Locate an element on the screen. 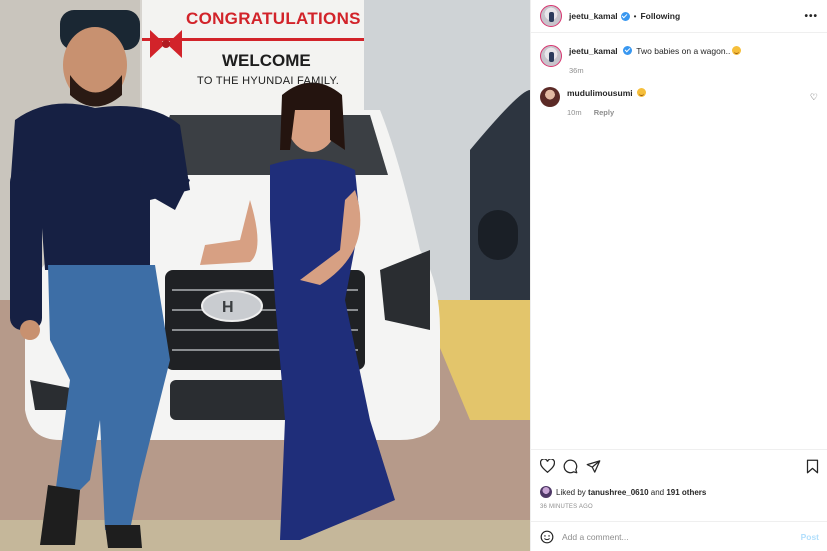  banner-hyundai-family: TO THE HYUNDAI FAMILY. is located at coordinates (268, 81).